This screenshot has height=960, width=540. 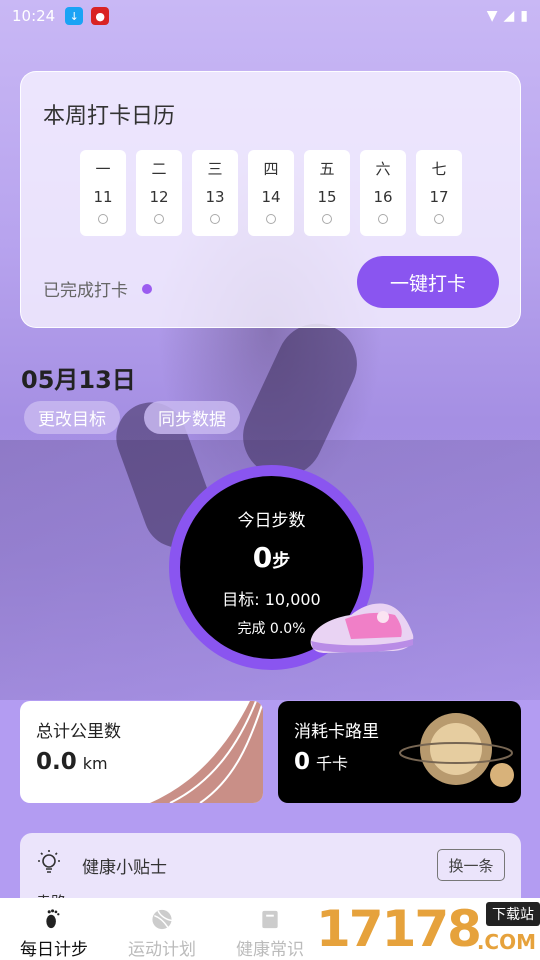 What do you see at coordinates (141, 752) in the screenshot?
I see `distance-card: 总计公里数 0.0 km` at bounding box center [141, 752].